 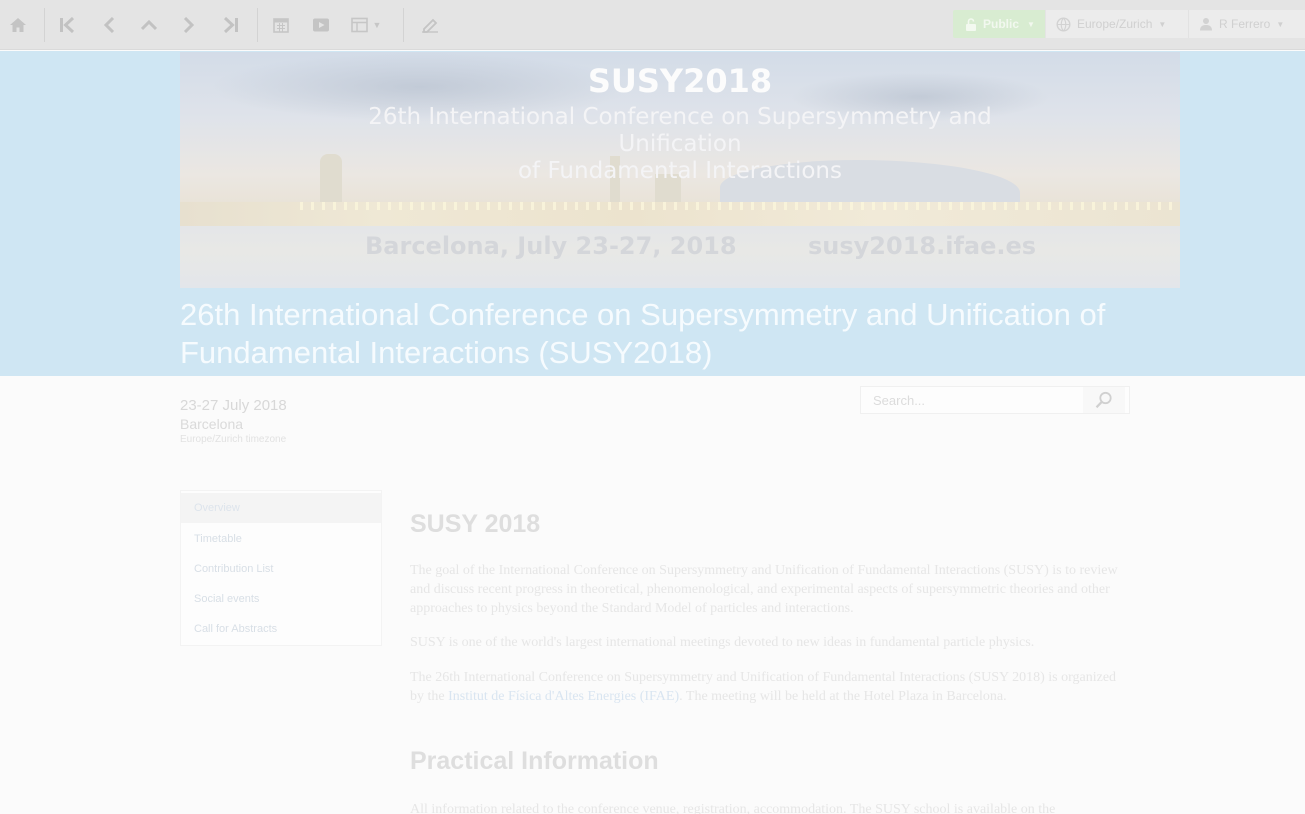 I want to click on globe-icon, so click(x=1063, y=24).